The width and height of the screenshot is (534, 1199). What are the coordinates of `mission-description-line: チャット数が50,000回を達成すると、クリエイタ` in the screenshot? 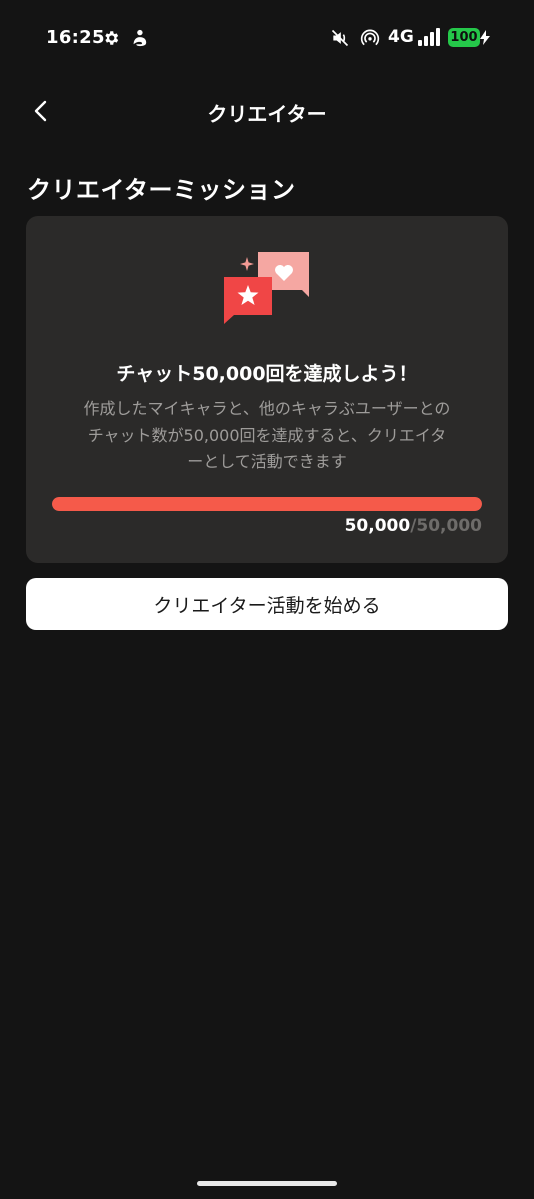 It's located at (267, 435).